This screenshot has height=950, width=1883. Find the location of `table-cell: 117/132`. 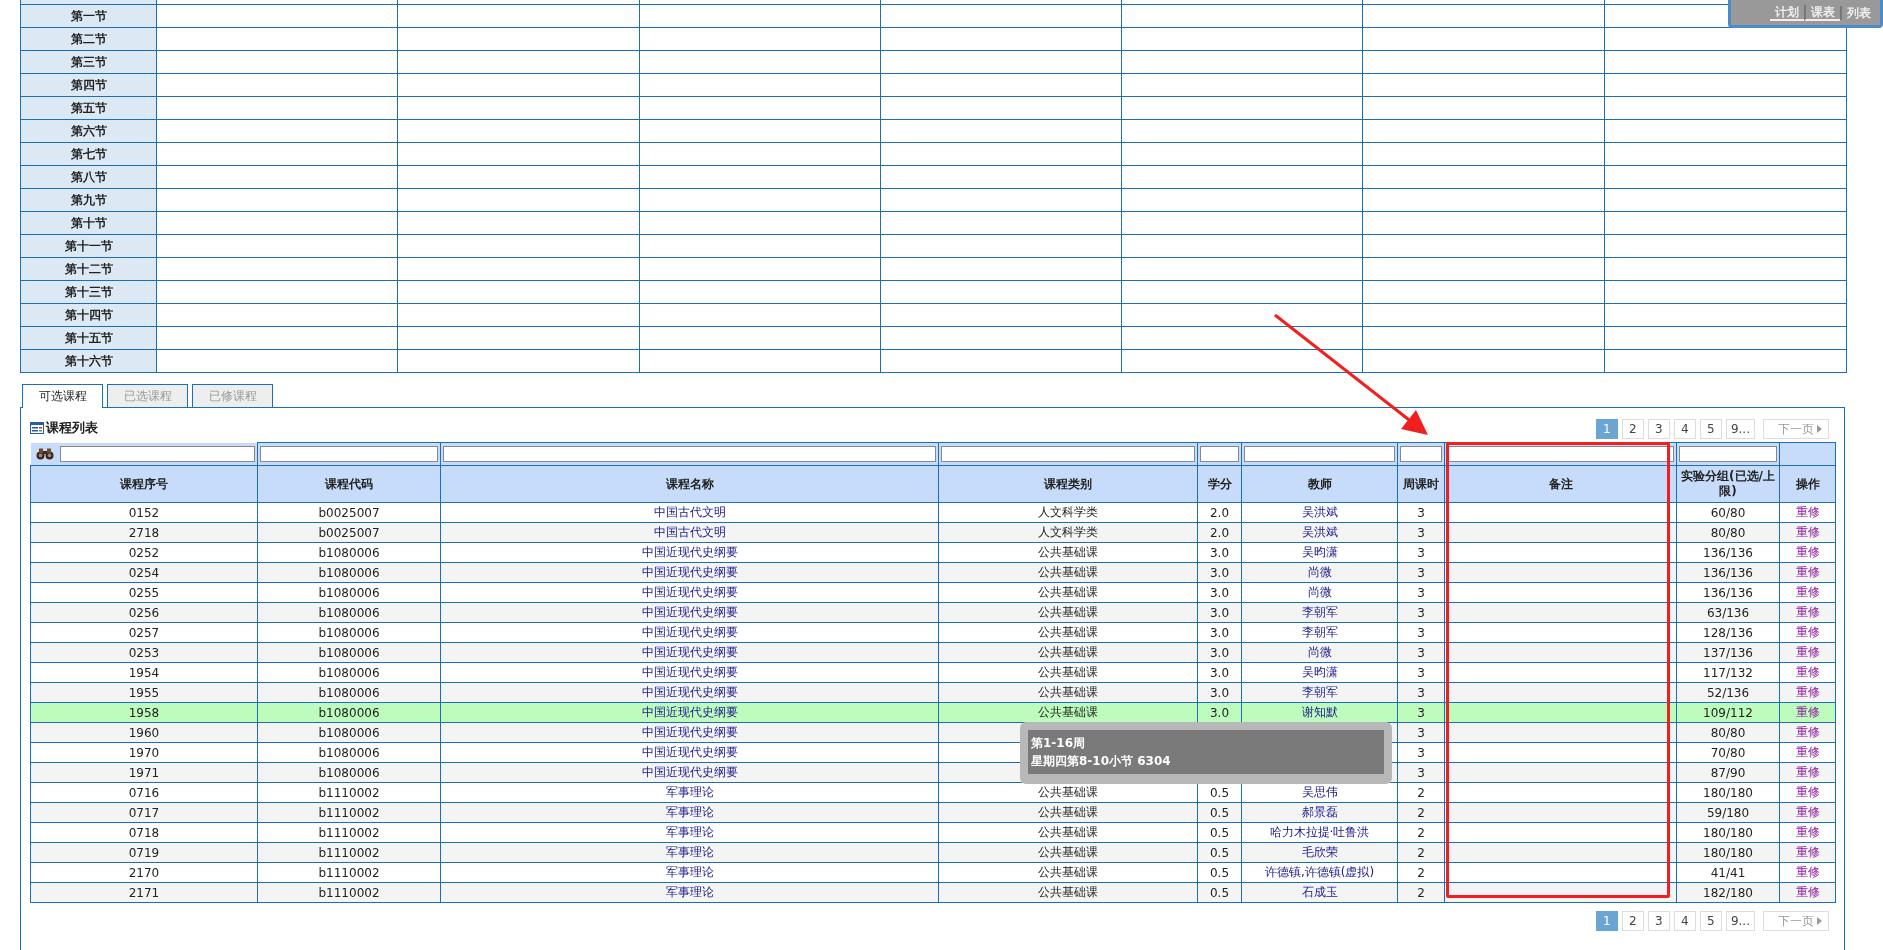

table-cell: 117/132 is located at coordinates (1728, 672).